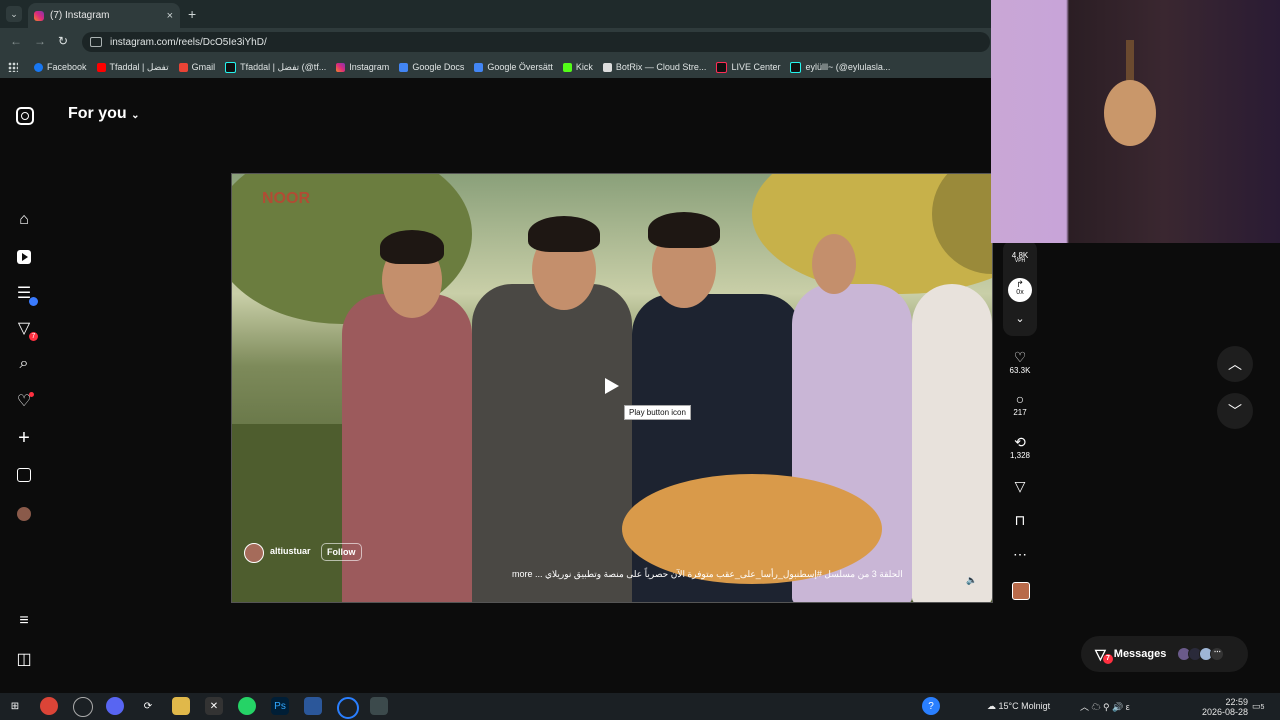  Describe the element at coordinates (13, 67) in the screenshot. I see `apps-grid-icon` at that location.